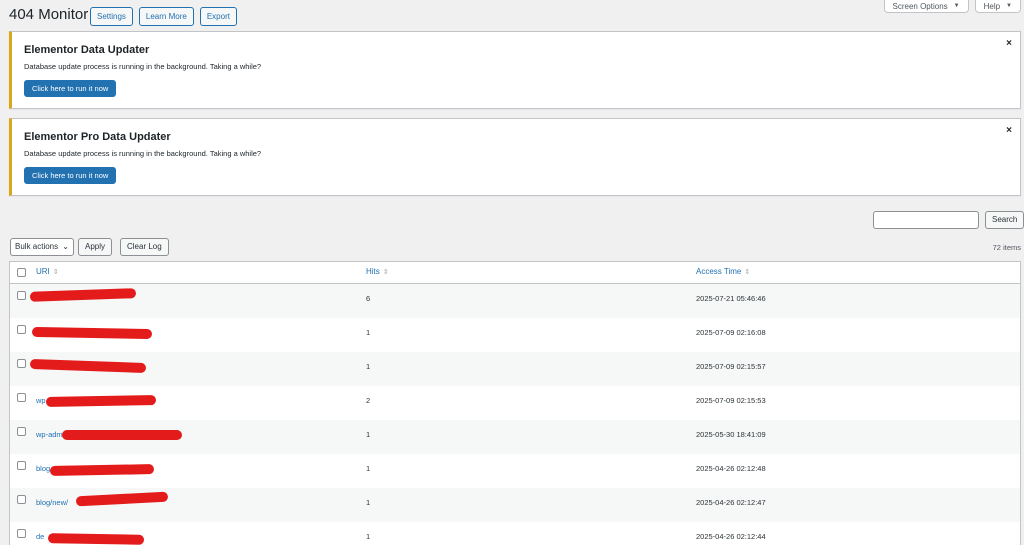  What do you see at coordinates (515, 335) in the screenshot?
I see `table-row: 1 2025-07-09 02:16:08` at bounding box center [515, 335].